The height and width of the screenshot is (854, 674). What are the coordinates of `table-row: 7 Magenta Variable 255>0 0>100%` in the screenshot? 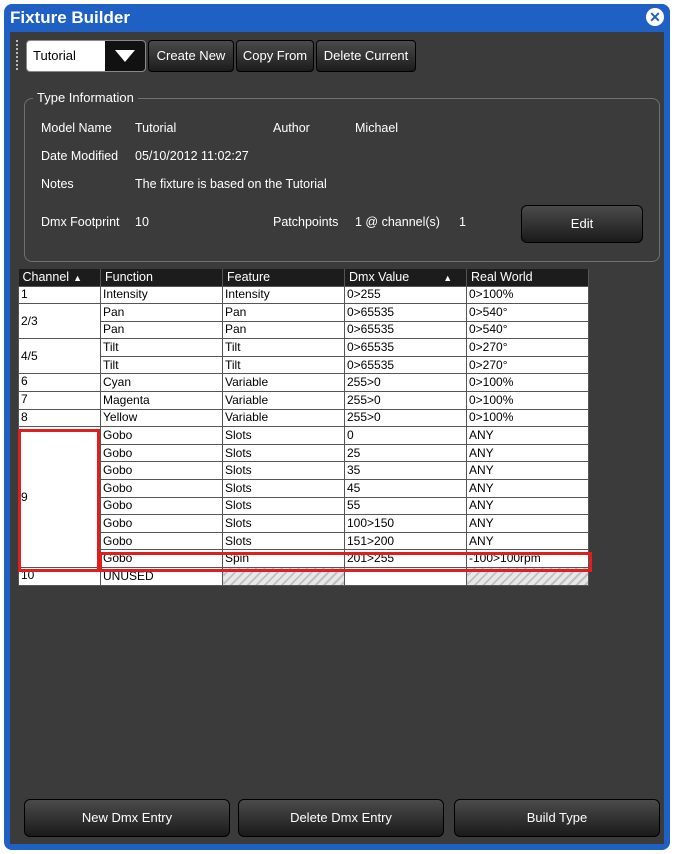 It's located at (303, 400).